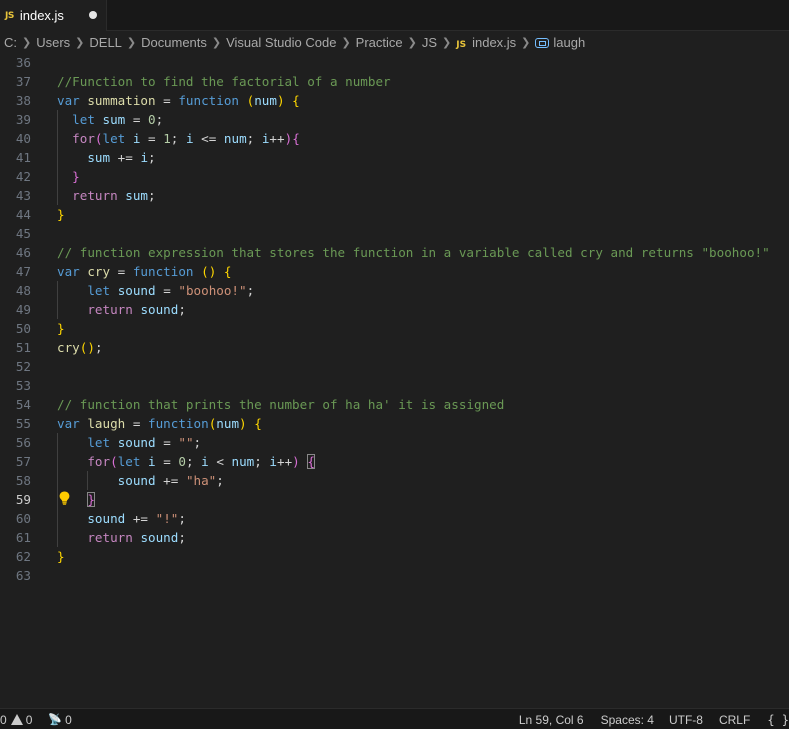  Describe the element at coordinates (83, 138) in the screenshot. I see `code-token: for` at that location.